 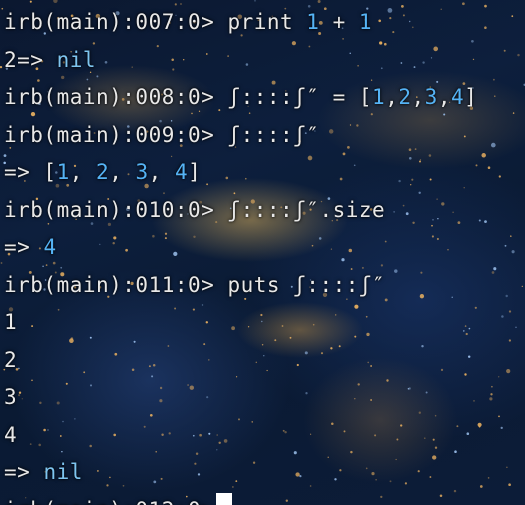 What do you see at coordinates (109, 501) in the screenshot?
I see `irb-prompt: irb(main):012:0>` at bounding box center [109, 501].